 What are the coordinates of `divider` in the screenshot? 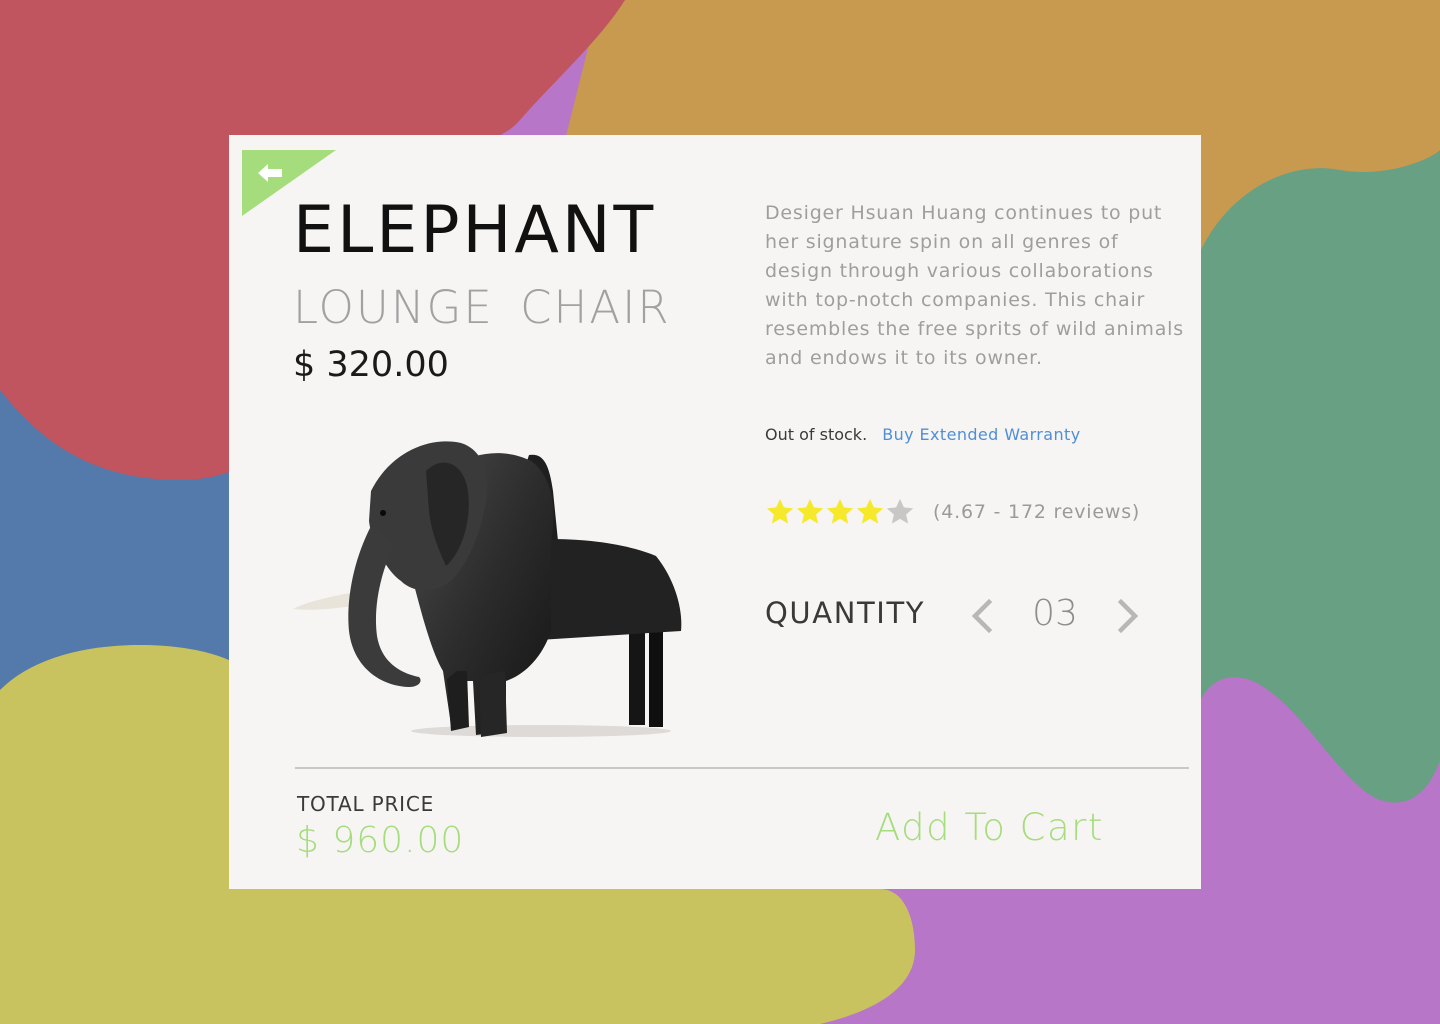 It's located at (742, 768).